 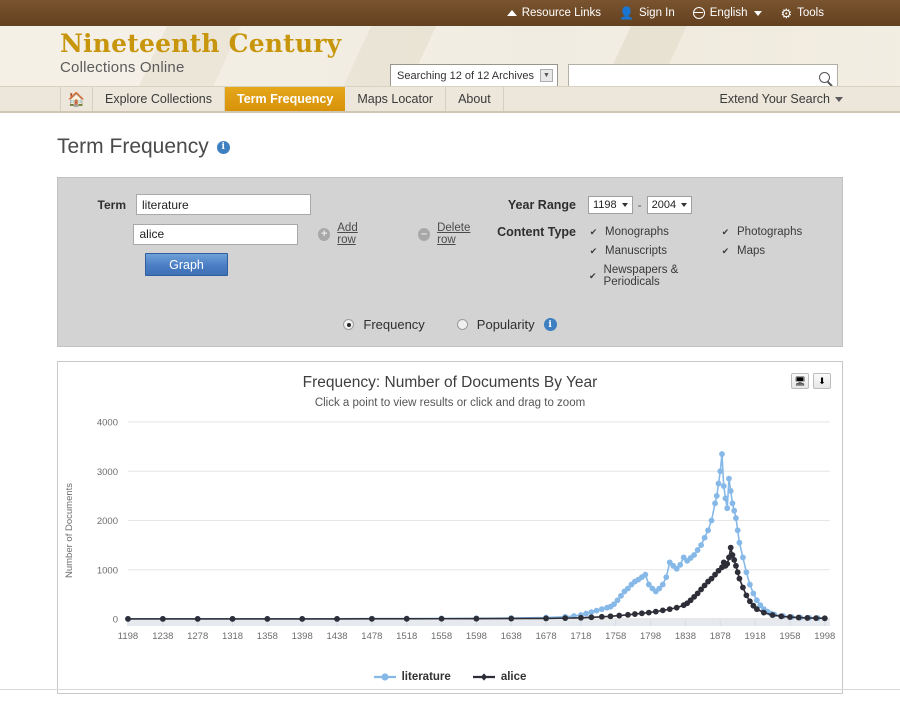 What do you see at coordinates (645, 205) in the screenshot?
I see `year-range-row: Year Range 1198 - 2004` at bounding box center [645, 205].